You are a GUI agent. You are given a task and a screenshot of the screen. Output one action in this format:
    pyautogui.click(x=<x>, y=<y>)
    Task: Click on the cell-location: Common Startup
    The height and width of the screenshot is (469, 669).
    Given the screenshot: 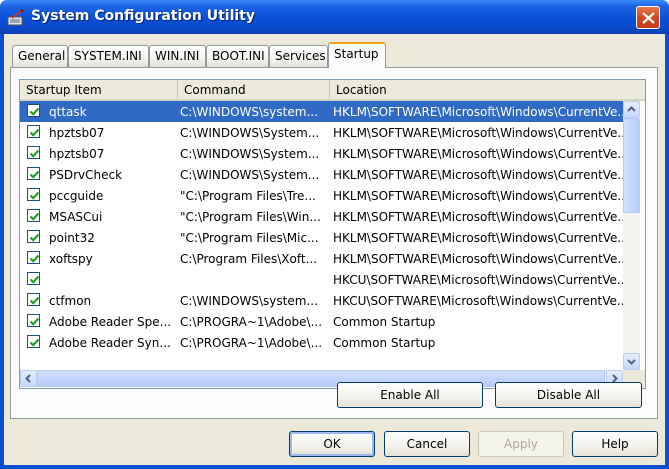 What is the action you would take?
    pyautogui.click(x=384, y=343)
    